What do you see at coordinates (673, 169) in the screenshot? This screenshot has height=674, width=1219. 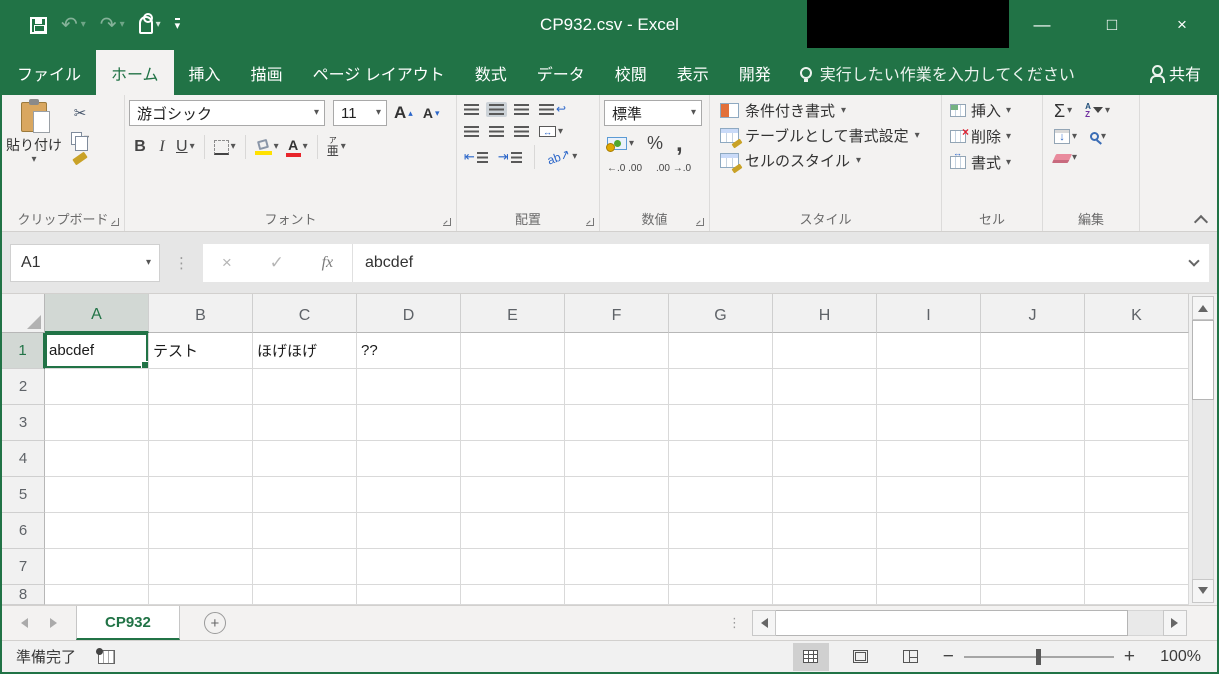 I see `decrease-decimal-button: .00 →.0` at bounding box center [673, 169].